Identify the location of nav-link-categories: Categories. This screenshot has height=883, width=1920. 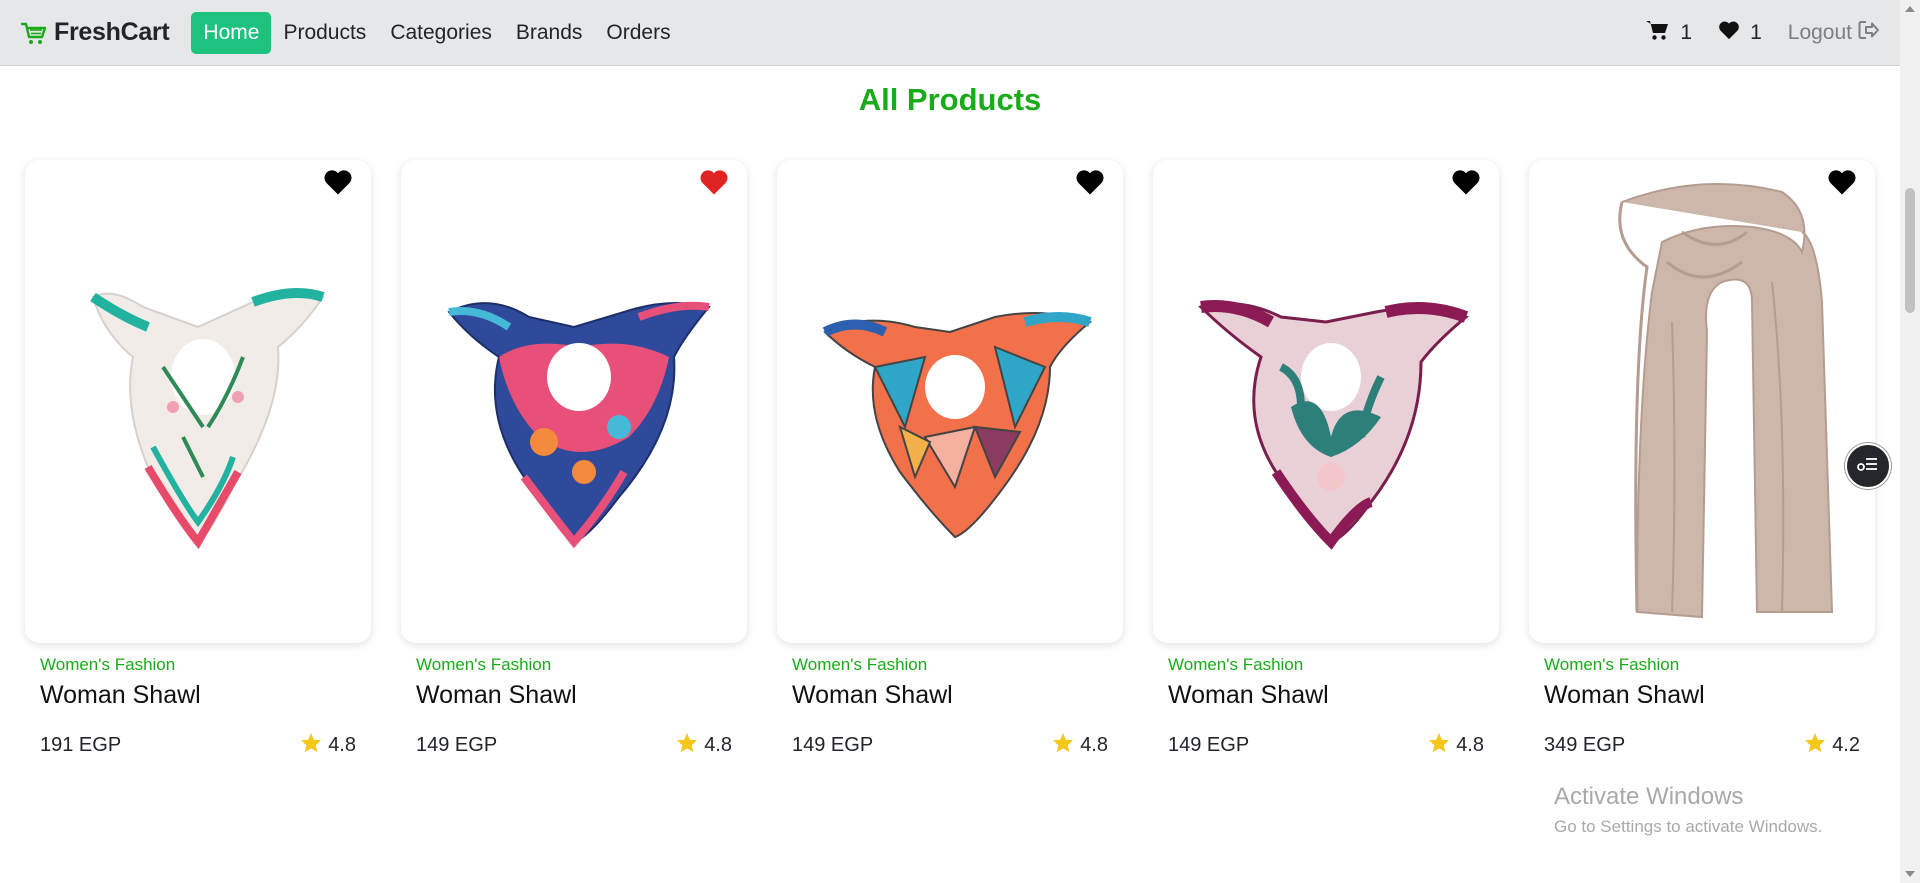
(441, 33).